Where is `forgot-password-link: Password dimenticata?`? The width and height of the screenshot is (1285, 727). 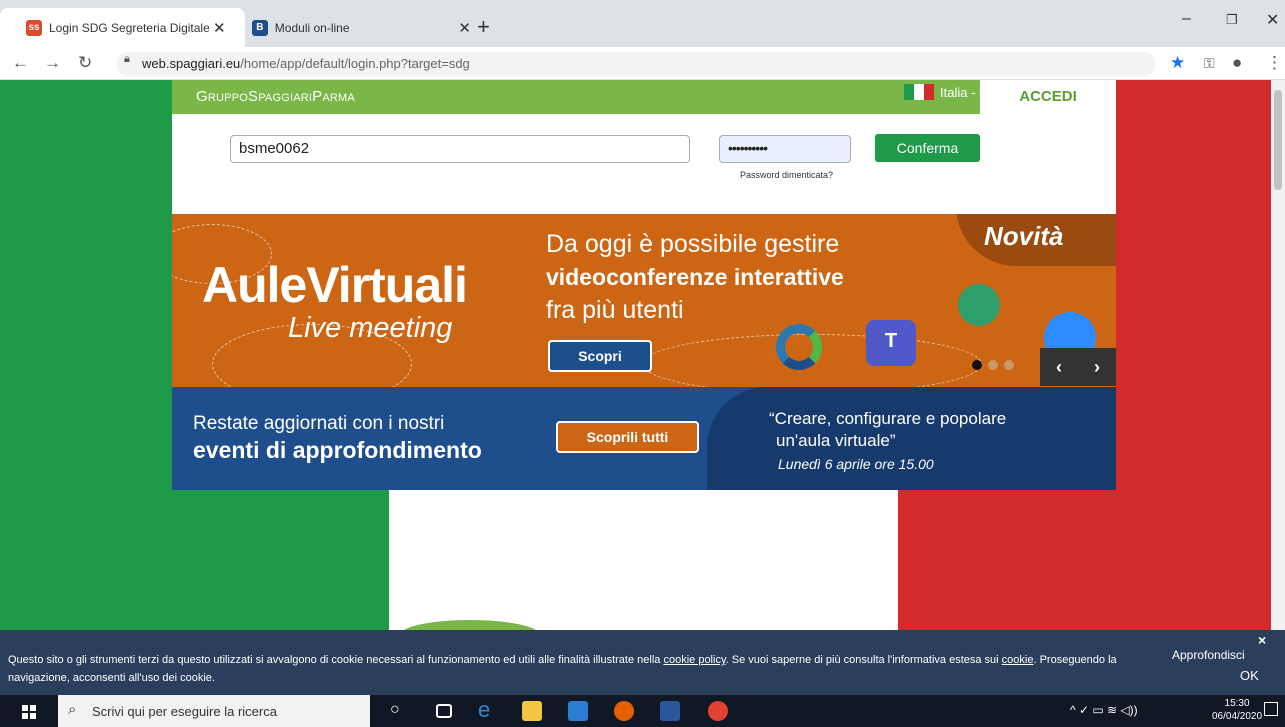 forgot-password-link: Password dimenticata? is located at coordinates (786, 175).